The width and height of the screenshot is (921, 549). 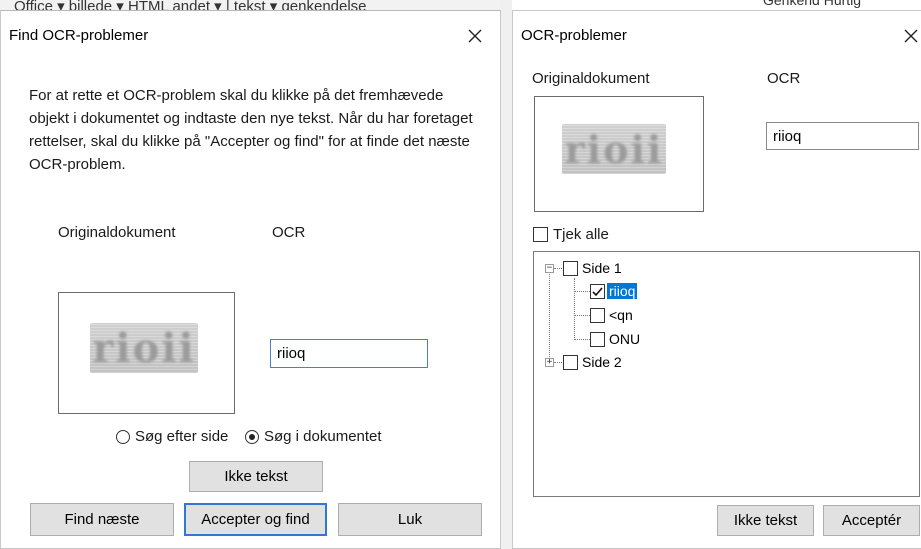 What do you see at coordinates (621, 315) in the screenshot?
I see `tree-item-qn: <qn` at bounding box center [621, 315].